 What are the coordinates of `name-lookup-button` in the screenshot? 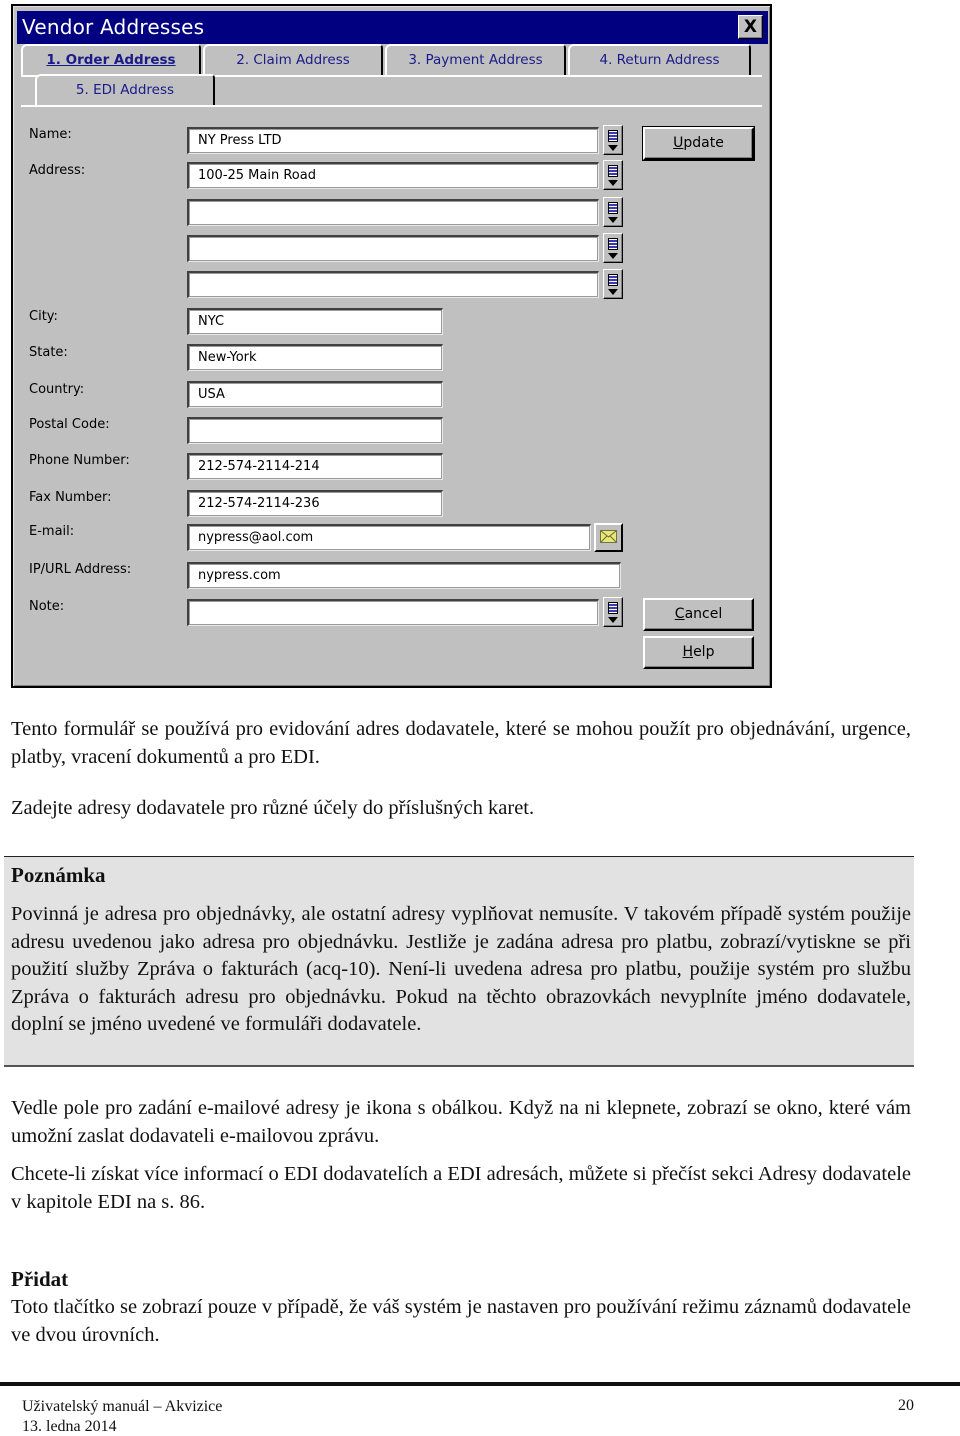 It's located at (613, 140).